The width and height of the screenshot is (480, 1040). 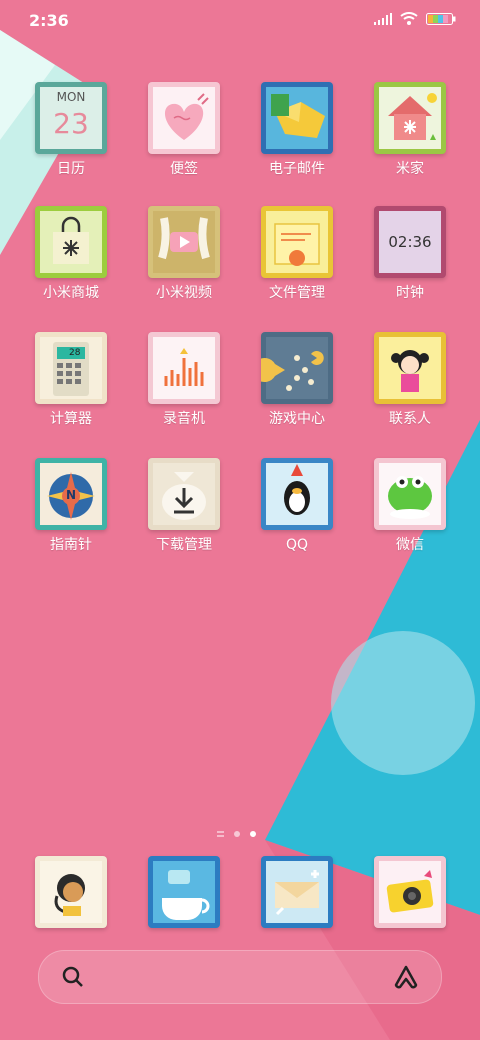 I want to click on app-recorder: 录音机, so click(x=184, y=380).